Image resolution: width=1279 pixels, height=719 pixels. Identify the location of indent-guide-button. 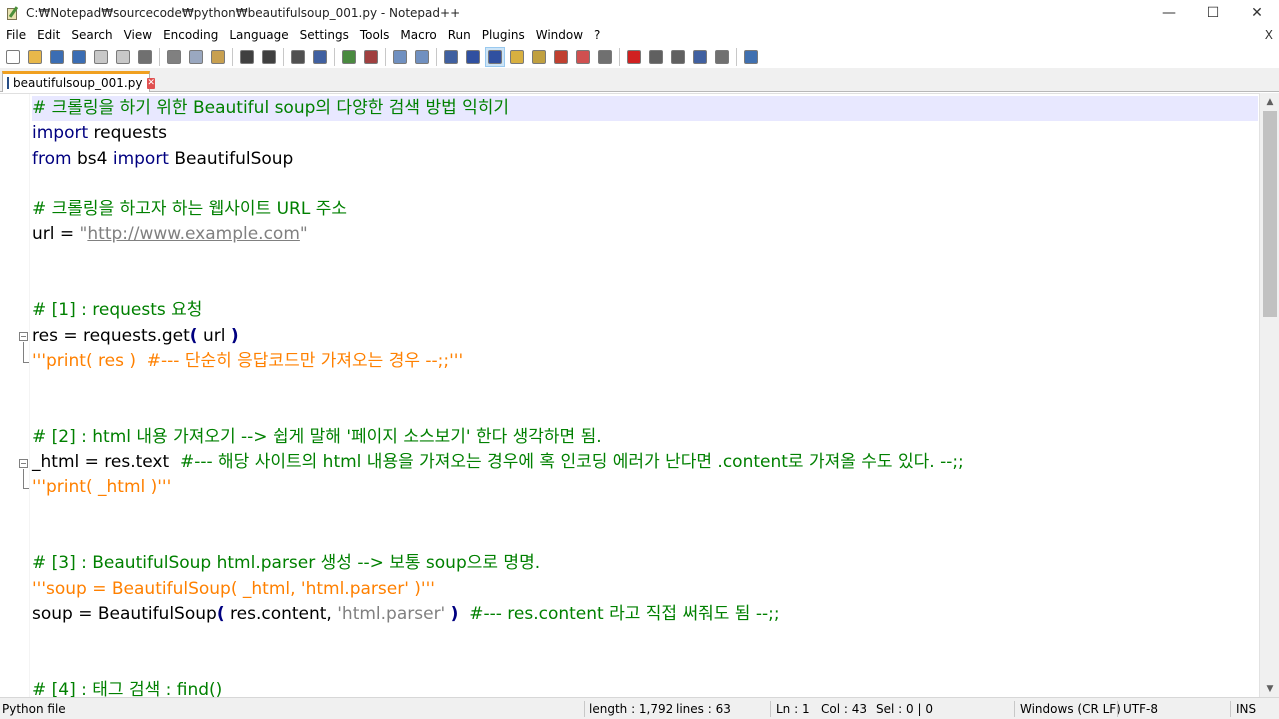
(495, 57).